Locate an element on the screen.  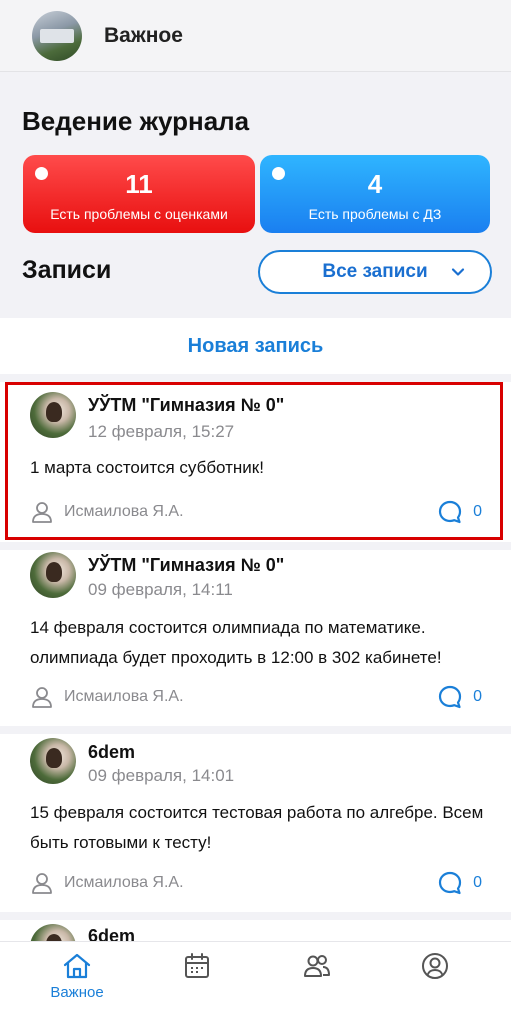
new-post-label: Новая запись is located at coordinates (255, 345).